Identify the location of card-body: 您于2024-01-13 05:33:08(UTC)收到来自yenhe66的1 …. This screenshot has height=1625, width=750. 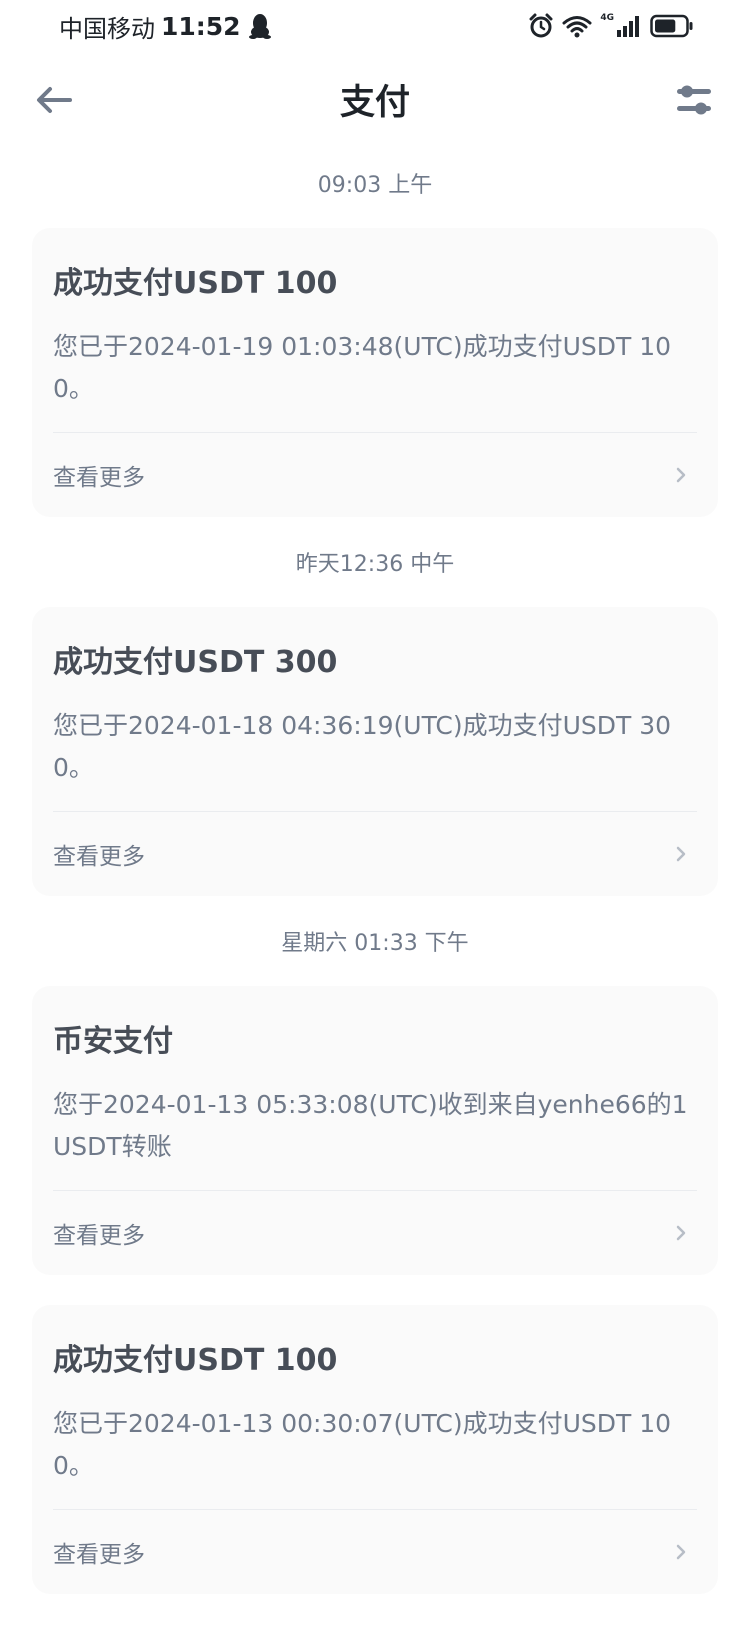
(370, 1125).